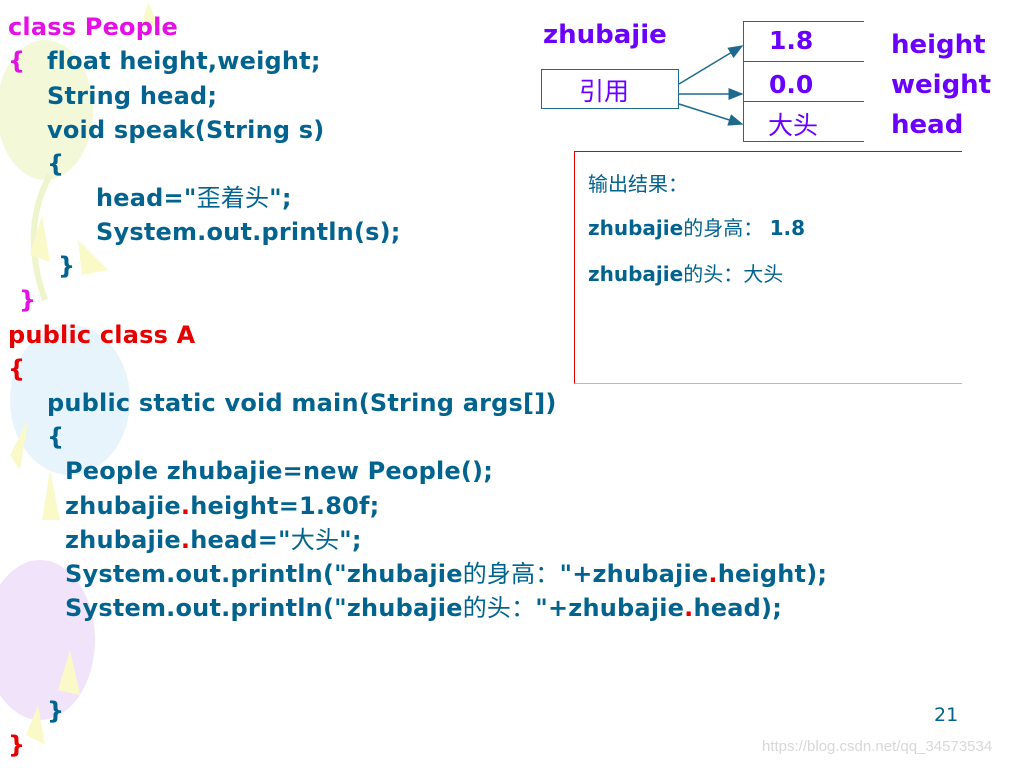 The image size is (1015, 768). Describe the element at coordinates (17, 61) in the screenshot. I see `class-people-open-brace: {` at that location.